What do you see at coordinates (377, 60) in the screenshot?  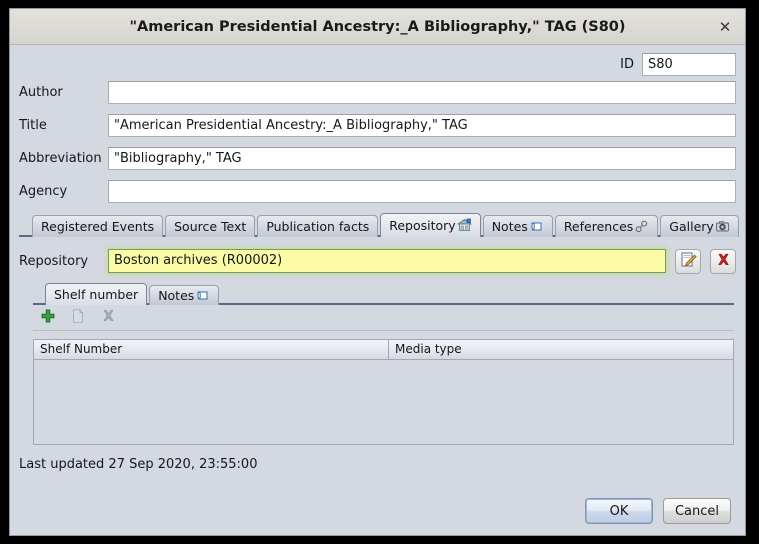 I see `id-row: ID S80` at bounding box center [377, 60].